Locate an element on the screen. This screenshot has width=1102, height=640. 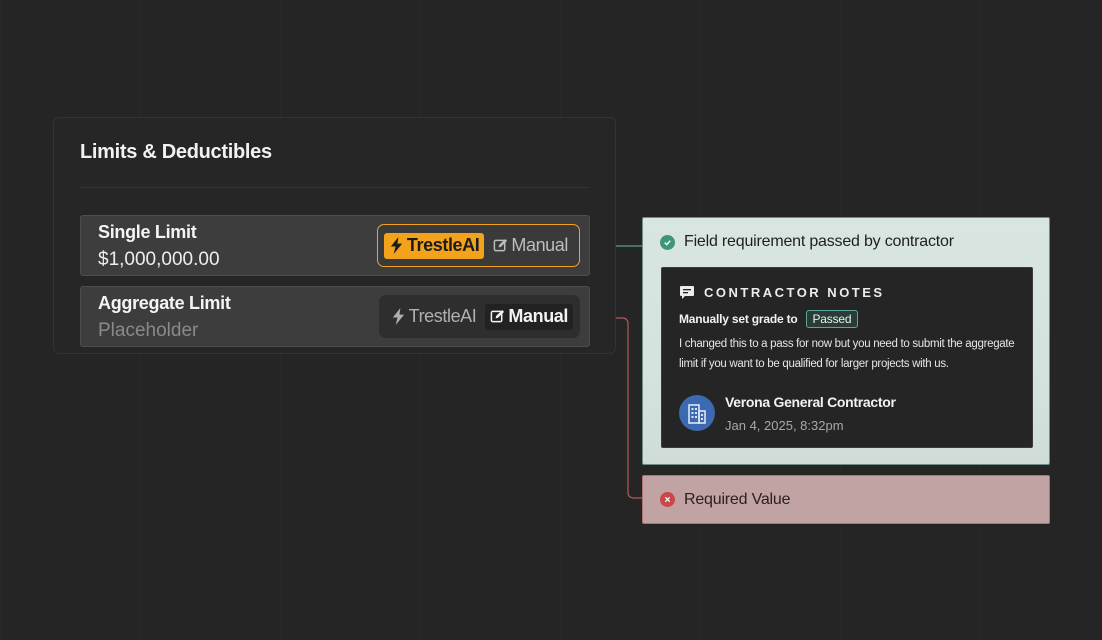
notes-title: CONTRACTOR NOTES is located at coordinates (782, 292).